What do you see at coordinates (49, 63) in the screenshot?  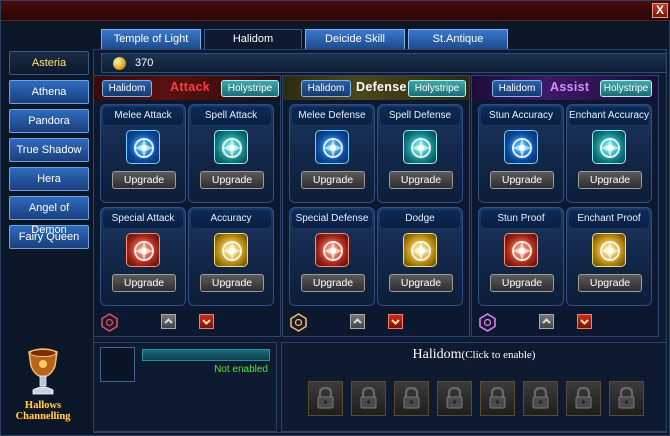 I see `sidebar-item-asteria: Asteria` at bounding box center [49, 63].